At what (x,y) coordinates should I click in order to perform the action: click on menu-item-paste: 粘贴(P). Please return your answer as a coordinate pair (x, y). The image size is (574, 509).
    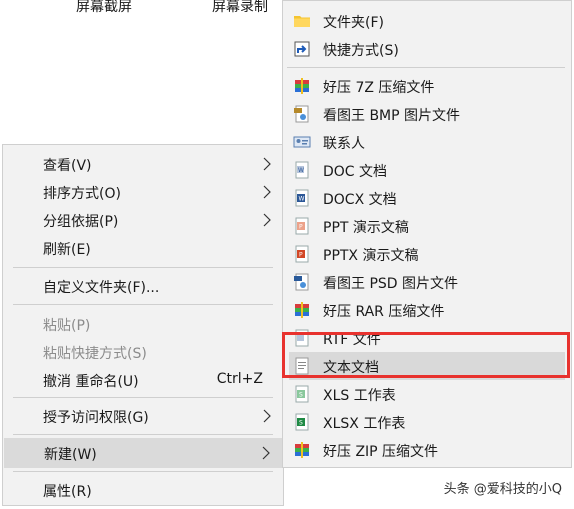
    Looking at the image, I should click on (143, 324).